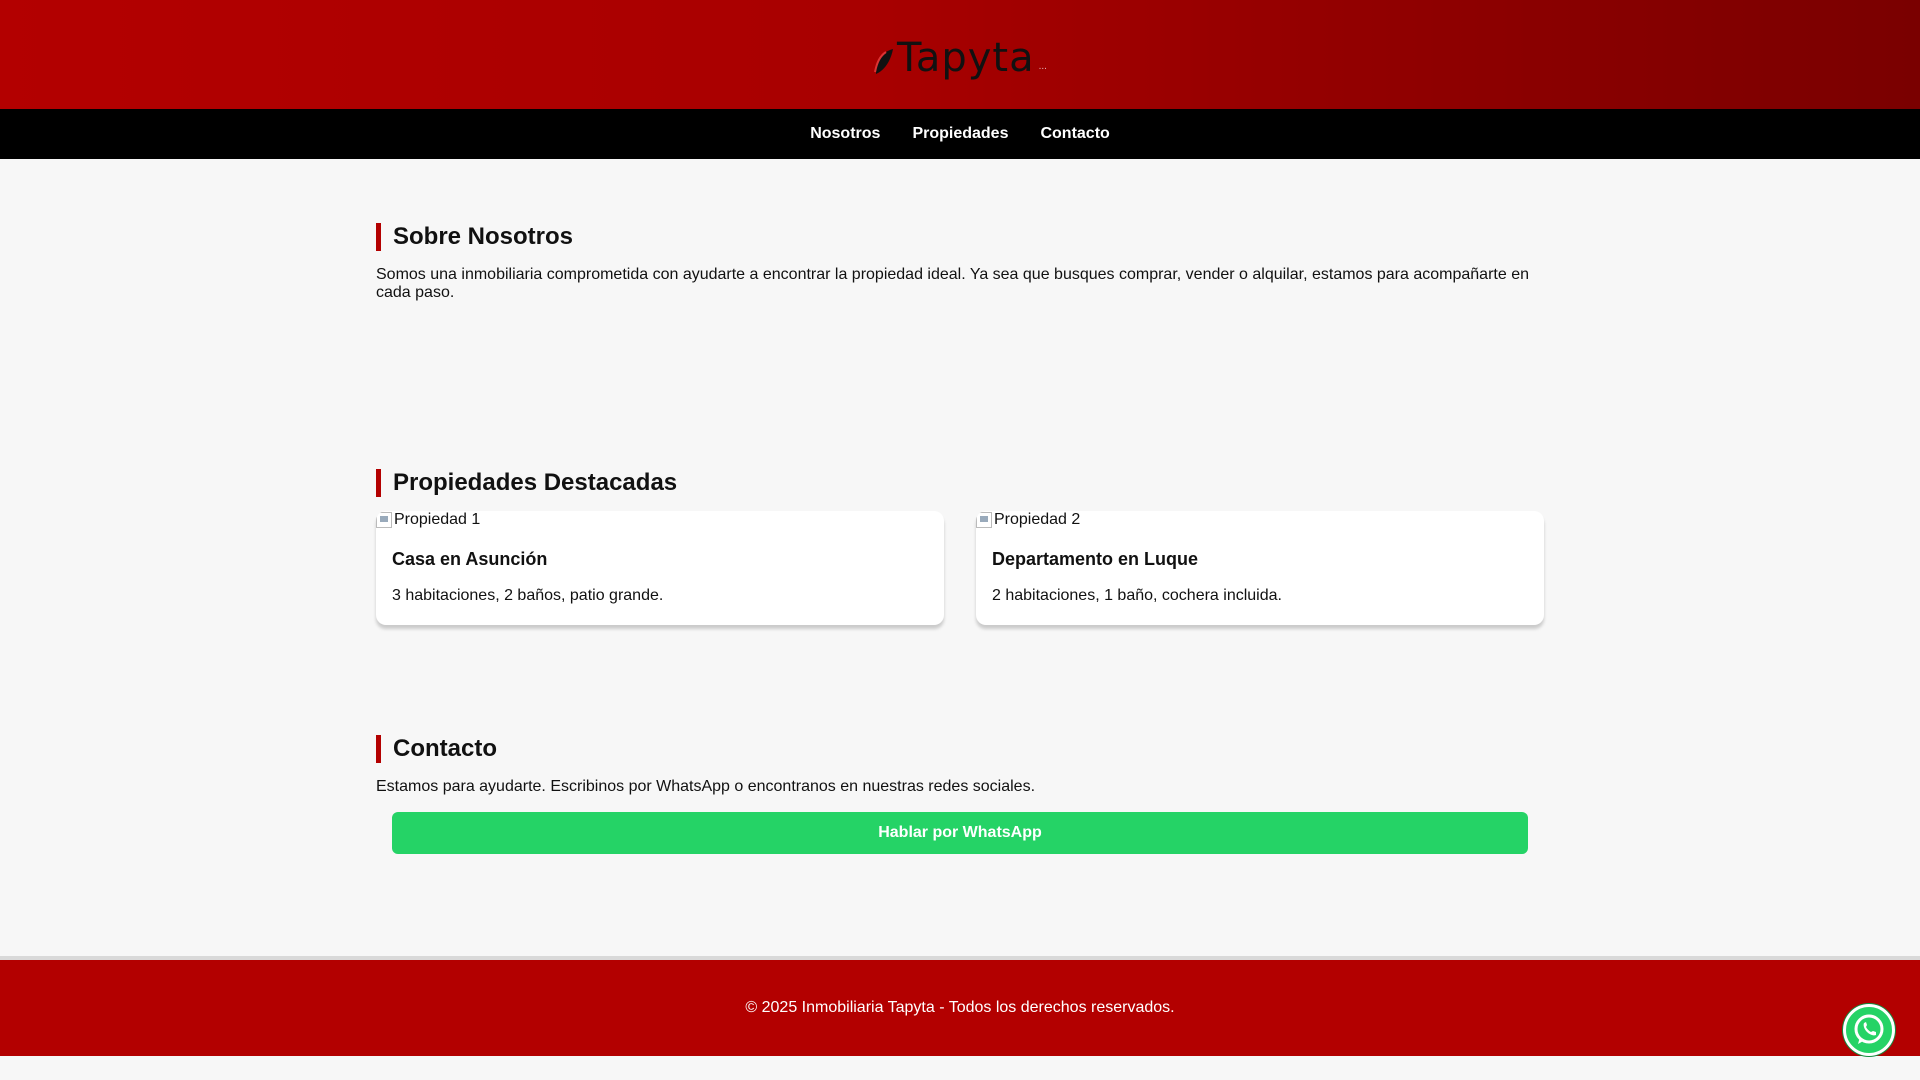 The image size is (1920, 1080). I want to click on whatsapp-icon, so click(1869, 1029).